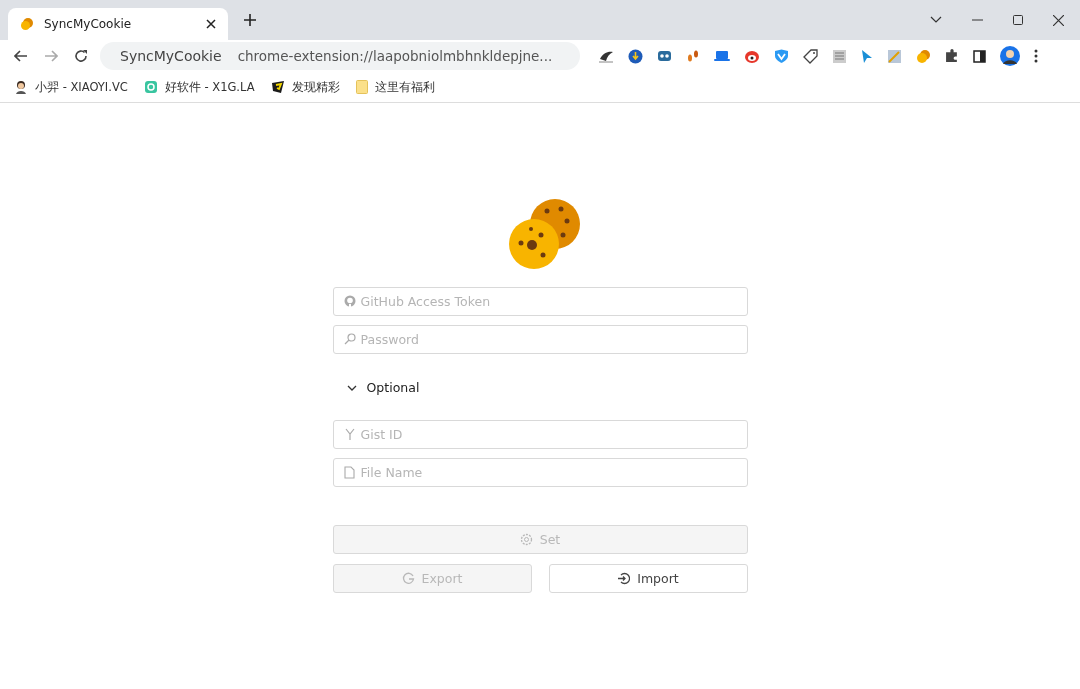 The height and width of the screenshot is (689, 1080). I want to click on reload-icon, so click(81, 56).